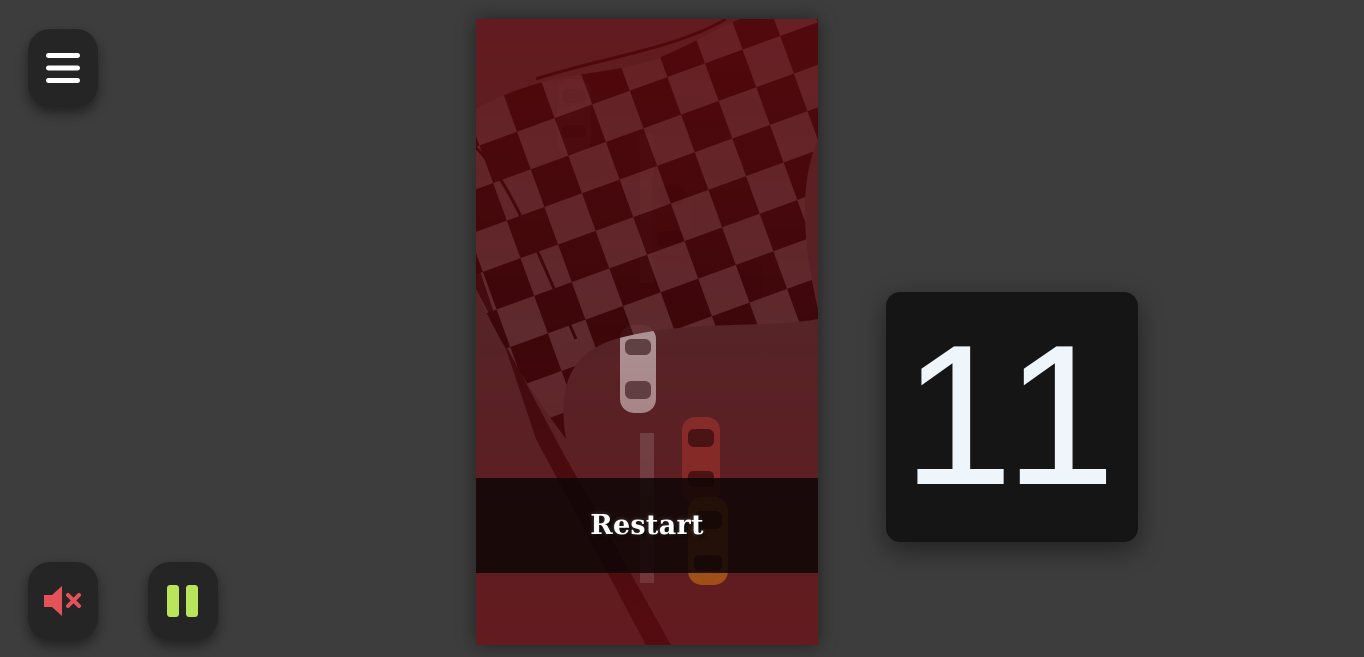  I want to click on menu-button, so click(63, 68).